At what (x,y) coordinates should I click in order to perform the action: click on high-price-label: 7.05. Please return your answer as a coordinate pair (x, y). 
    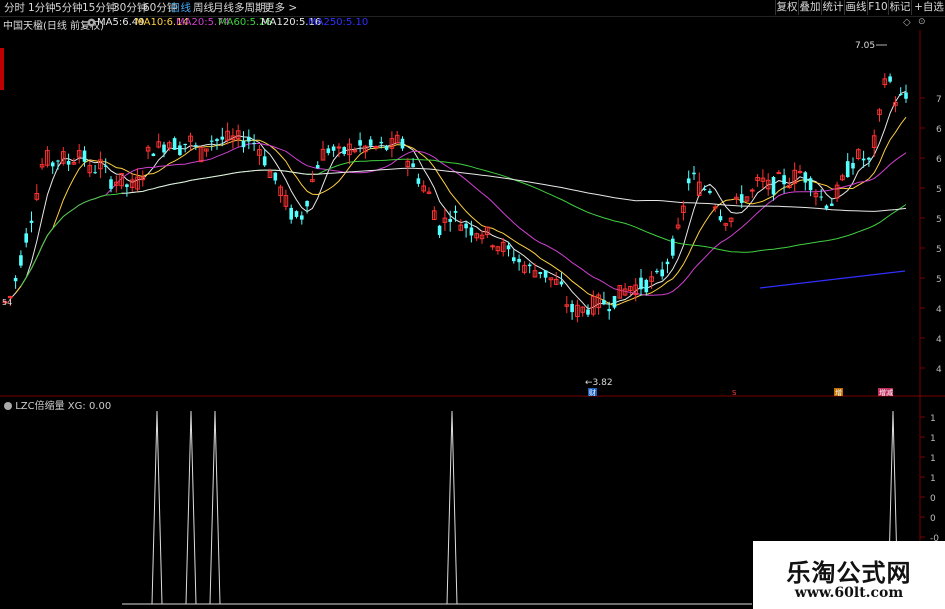
    Looking at the image, I should click on (865, 46).